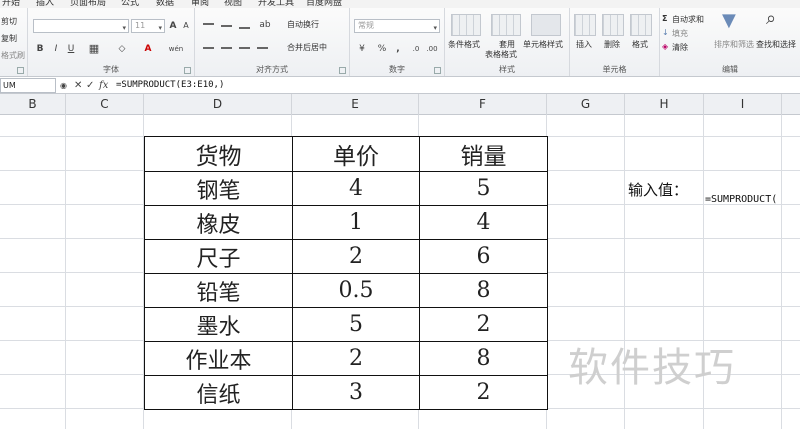  I want to click on cell-sales: 5, so click(483, 188).